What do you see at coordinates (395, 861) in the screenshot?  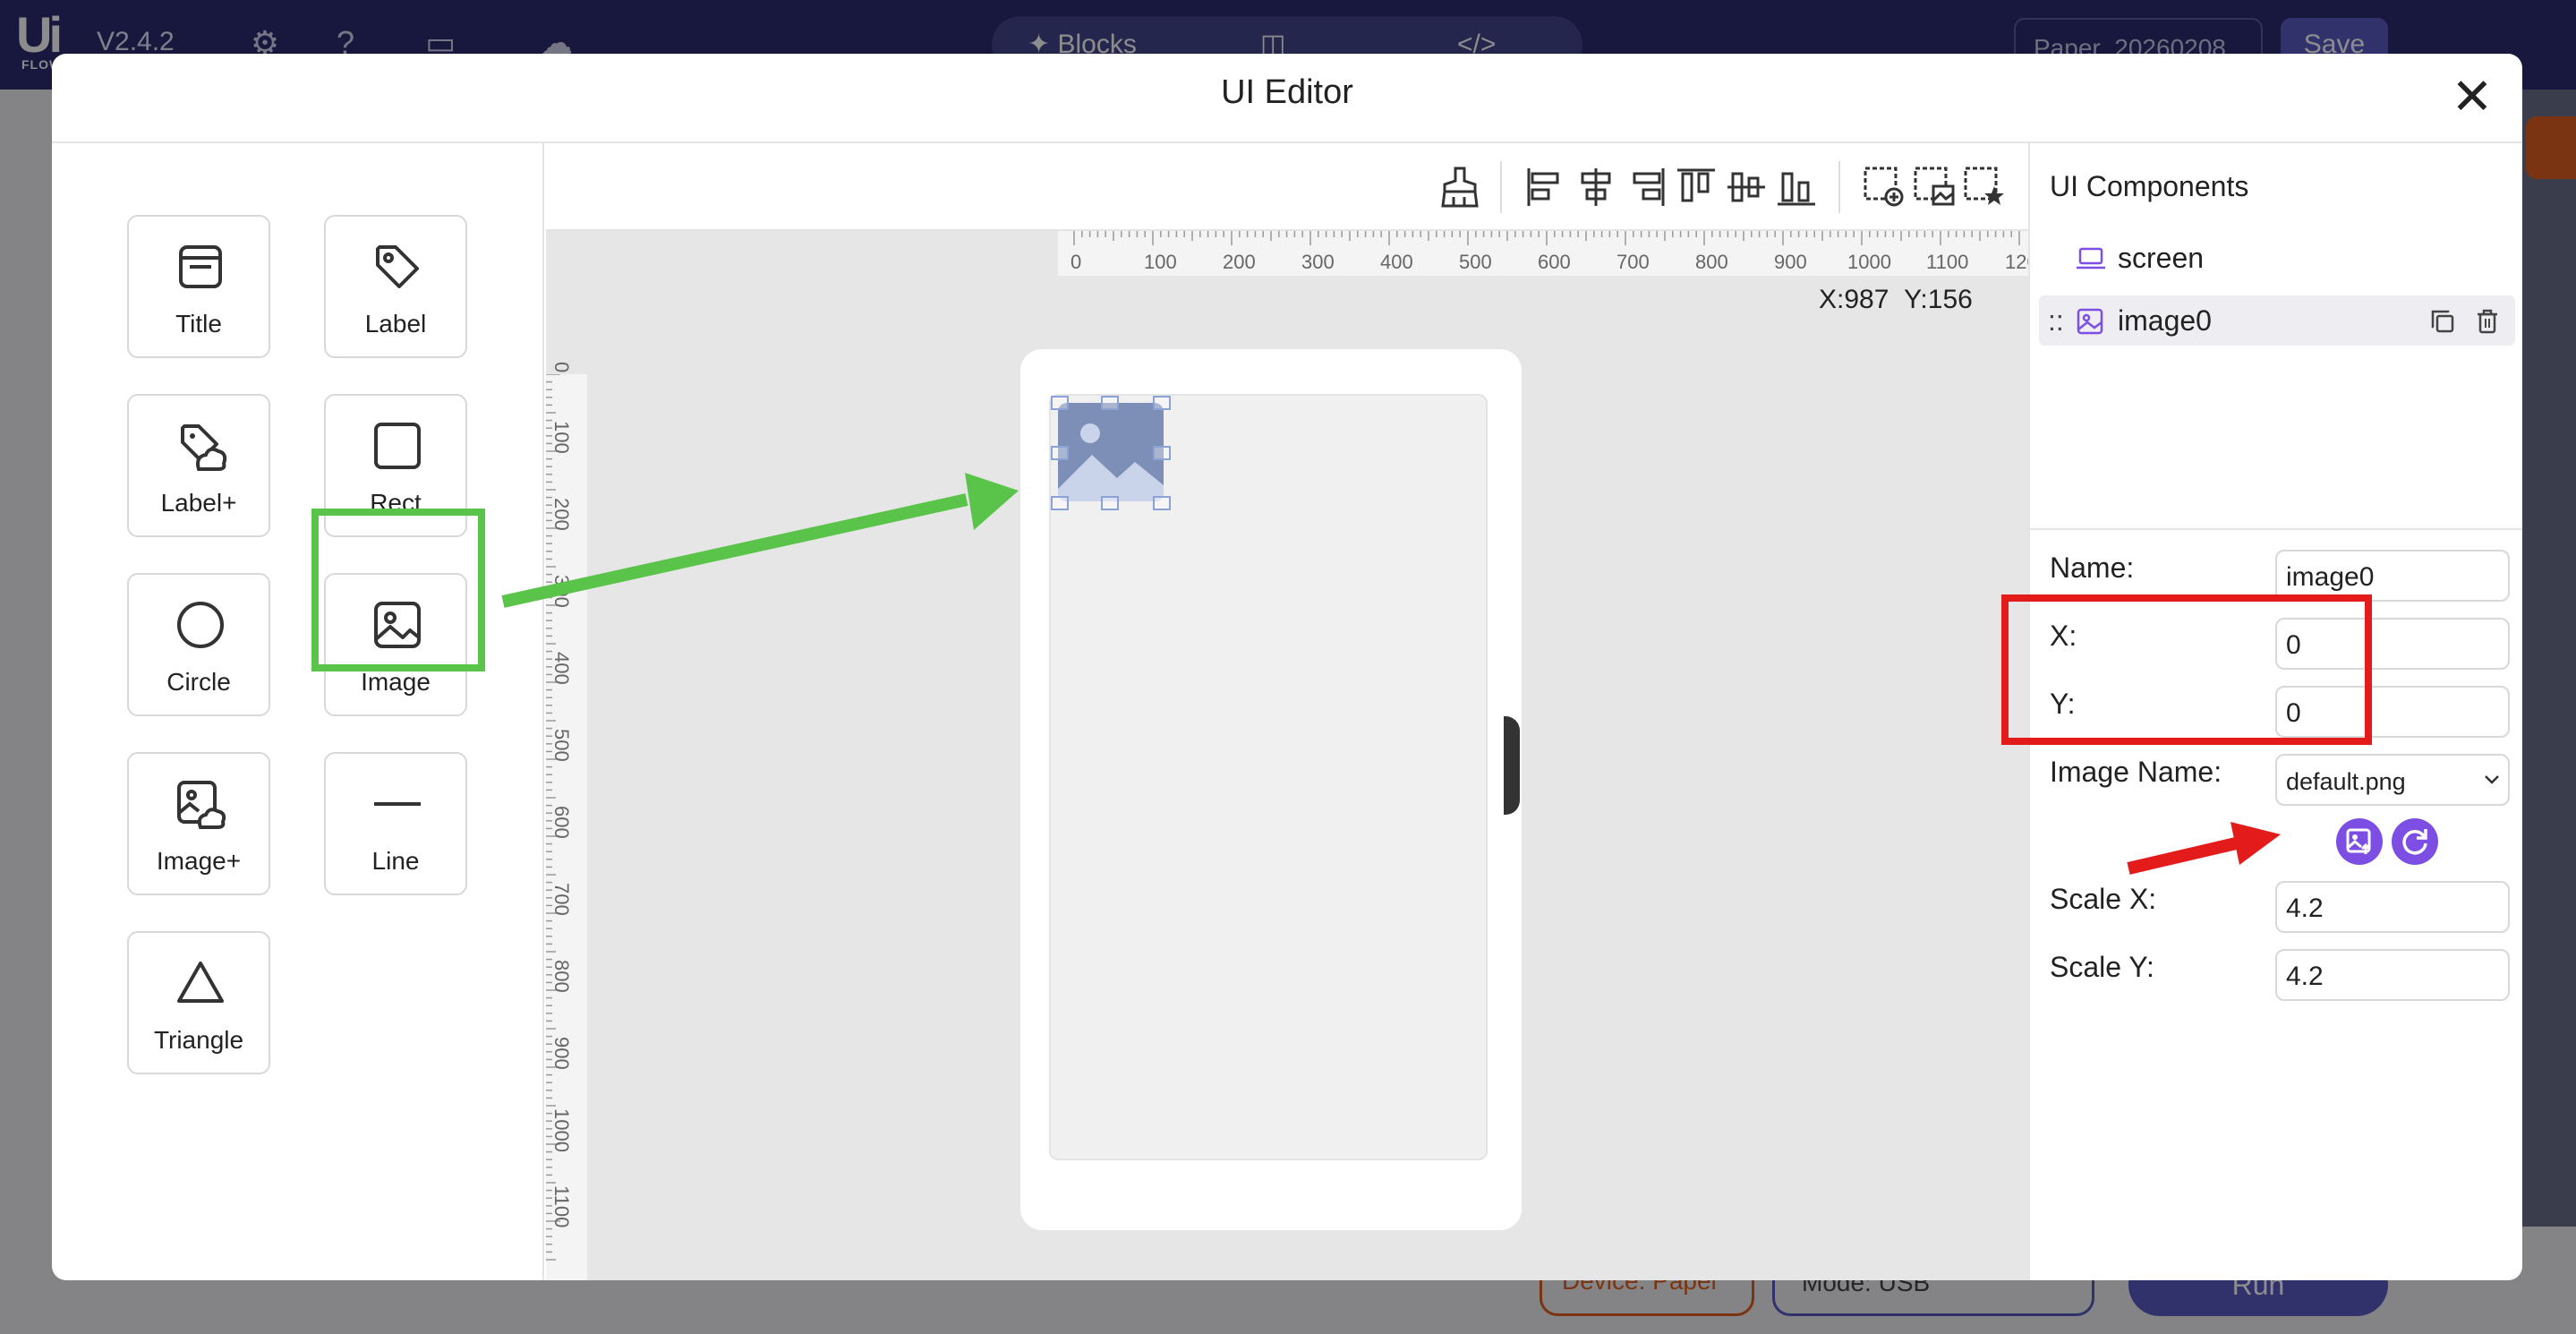 I see `palette-label: Line` at bounding box center [395, 861].